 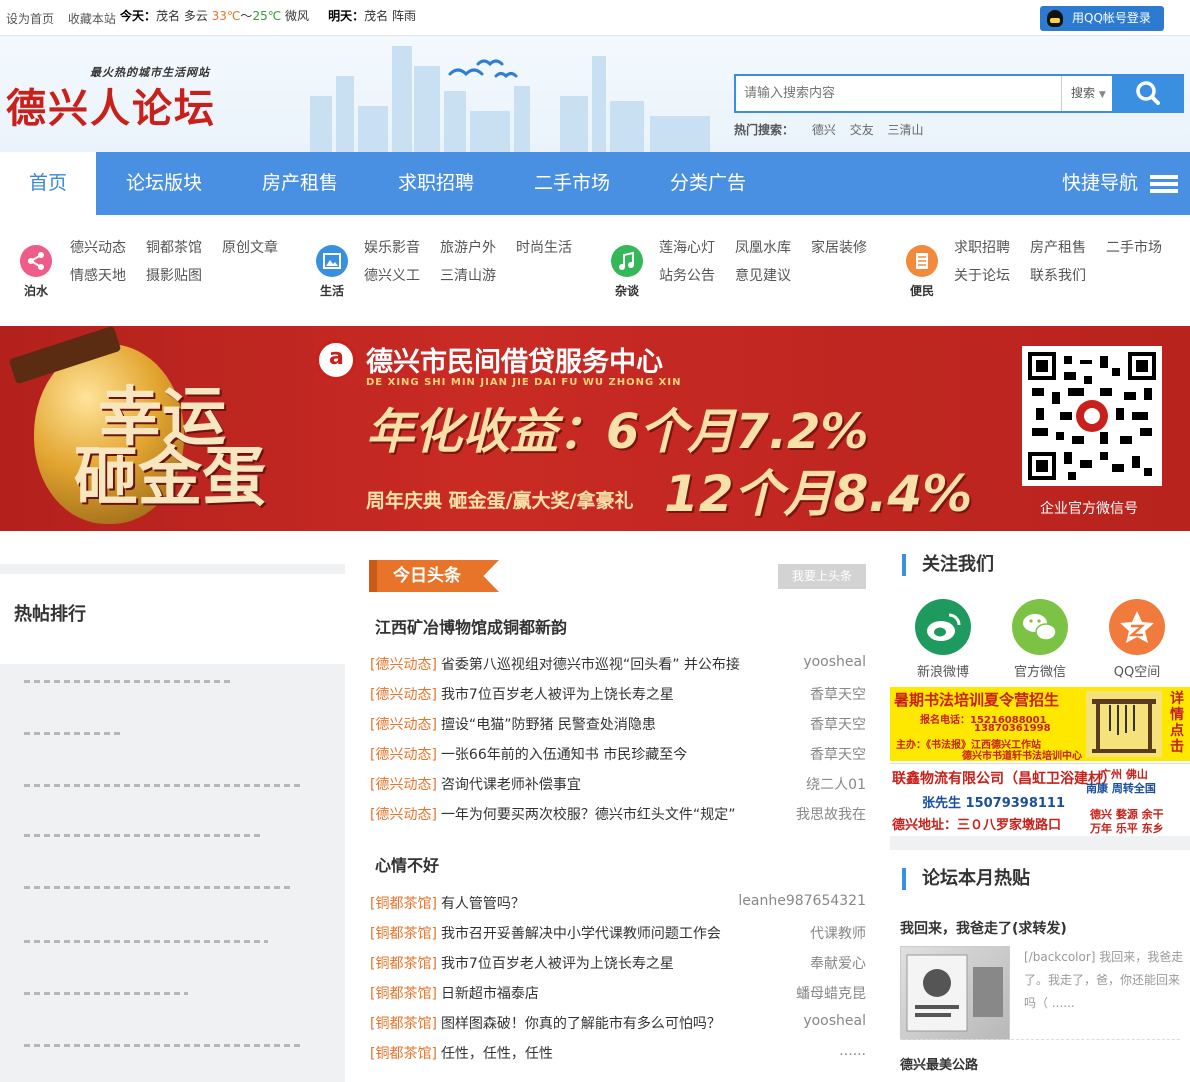 What do you see at coordinates (763, 247) in the screenshot?
I see `category-link: 凤凰水库` at bounding box center [763, 247].